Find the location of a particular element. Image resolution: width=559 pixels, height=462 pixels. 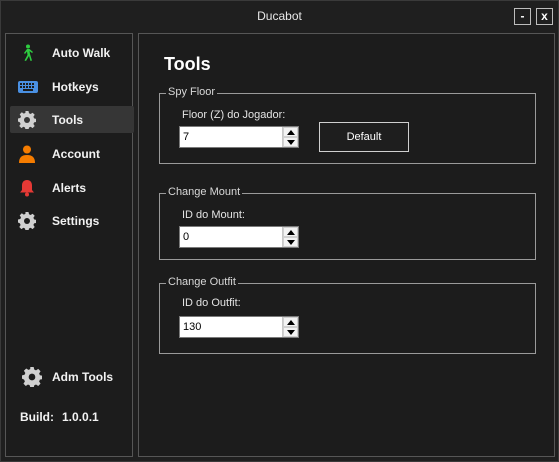

window-title: Ducabot is located at coordinates (279, 16).